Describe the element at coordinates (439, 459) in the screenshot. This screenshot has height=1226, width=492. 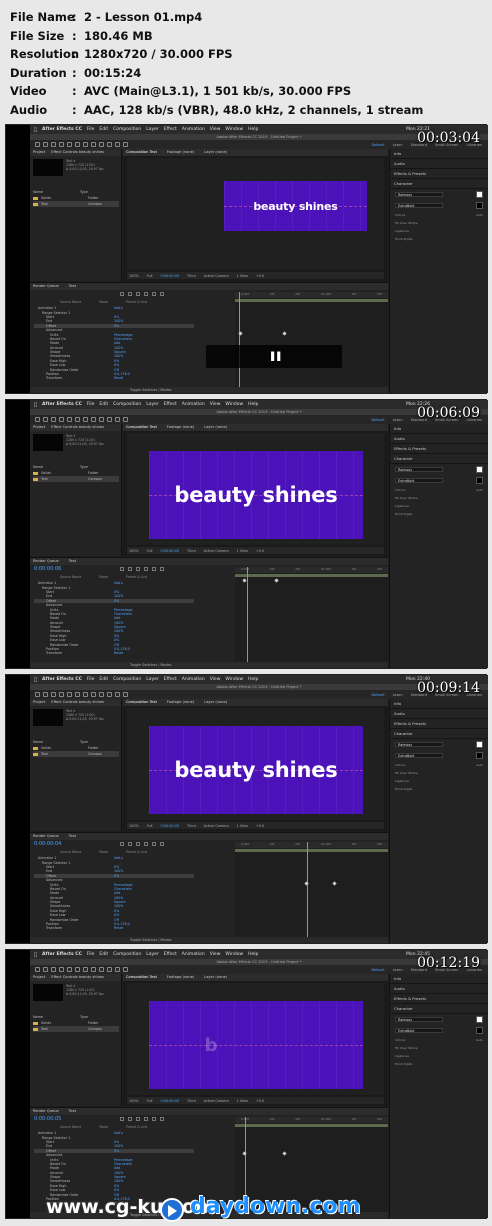
I see `panel-section: Character` at that location.